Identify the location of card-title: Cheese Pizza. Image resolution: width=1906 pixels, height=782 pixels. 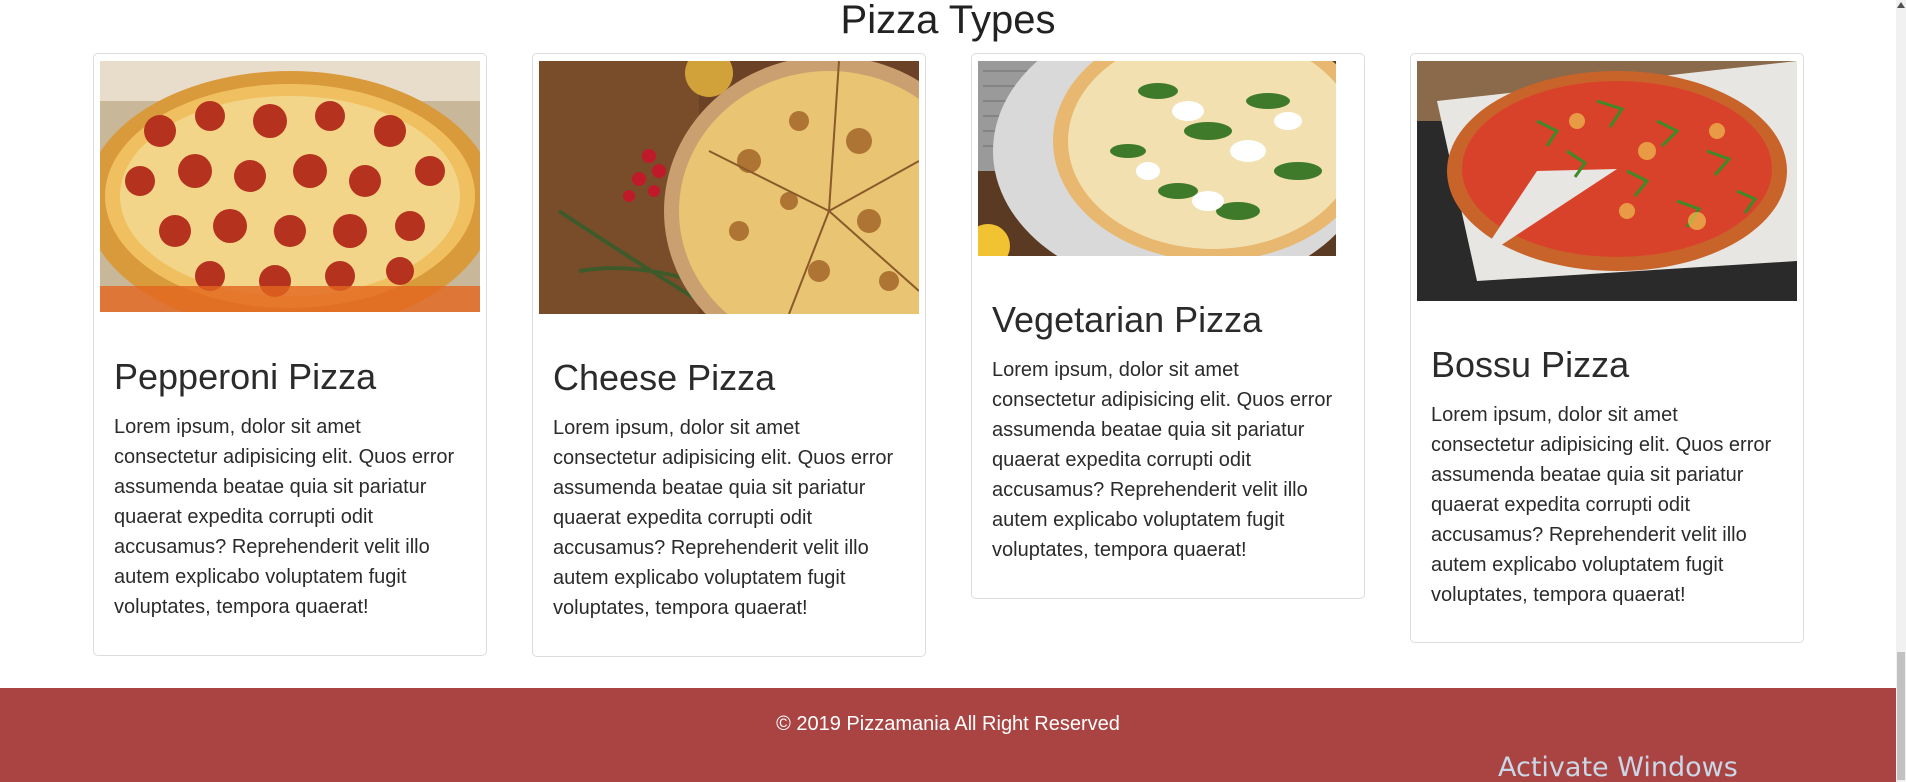
(664, 377).